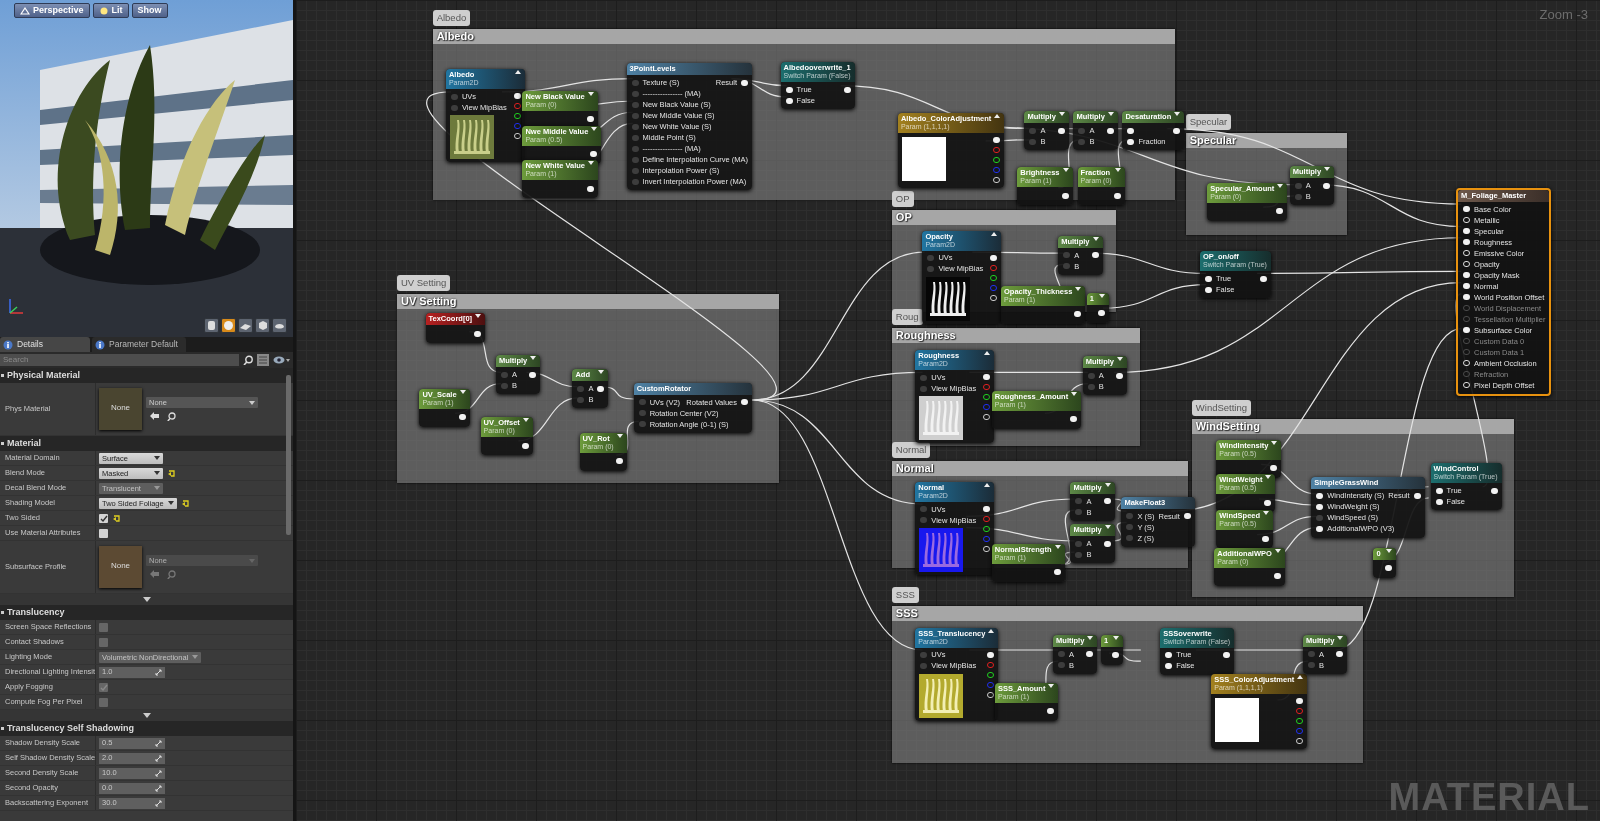  What do you see at coordinates (71, 728) in the screenshot?
I see `section-title: Translucency Self Shadowing` at bounding box center [71, 728].